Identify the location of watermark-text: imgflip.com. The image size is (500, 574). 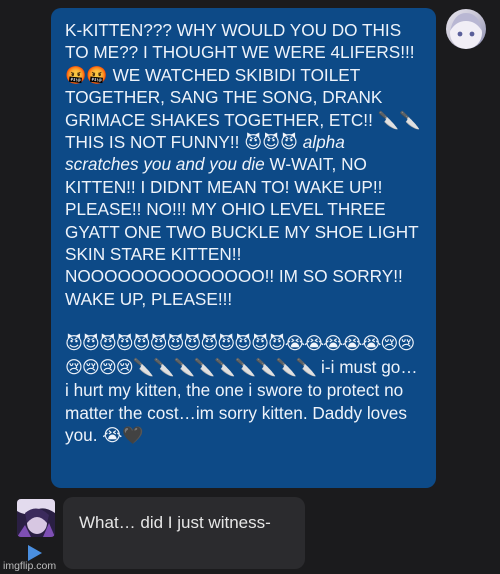
(30, 566).